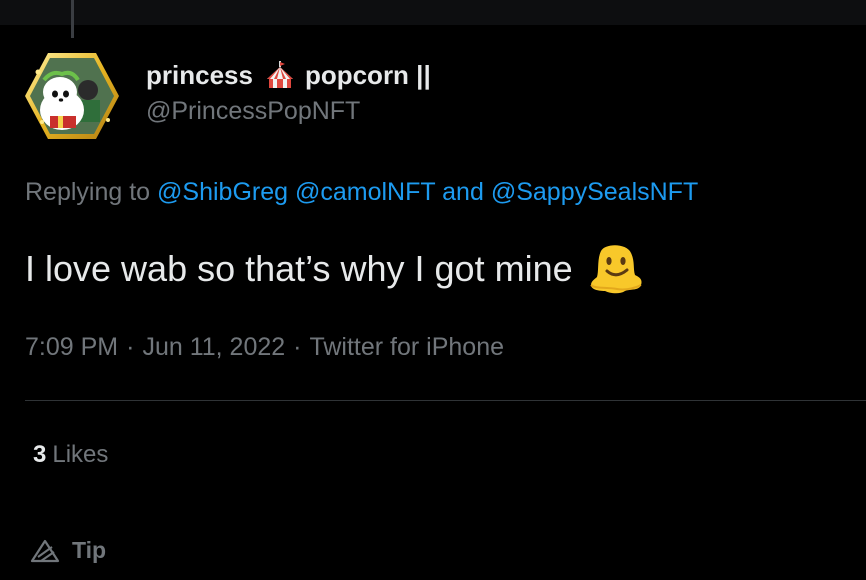  What do you see at coordinates (40, 454) in the screenshot?
I see `likes-count: 3` at bounding box center [40, 454].